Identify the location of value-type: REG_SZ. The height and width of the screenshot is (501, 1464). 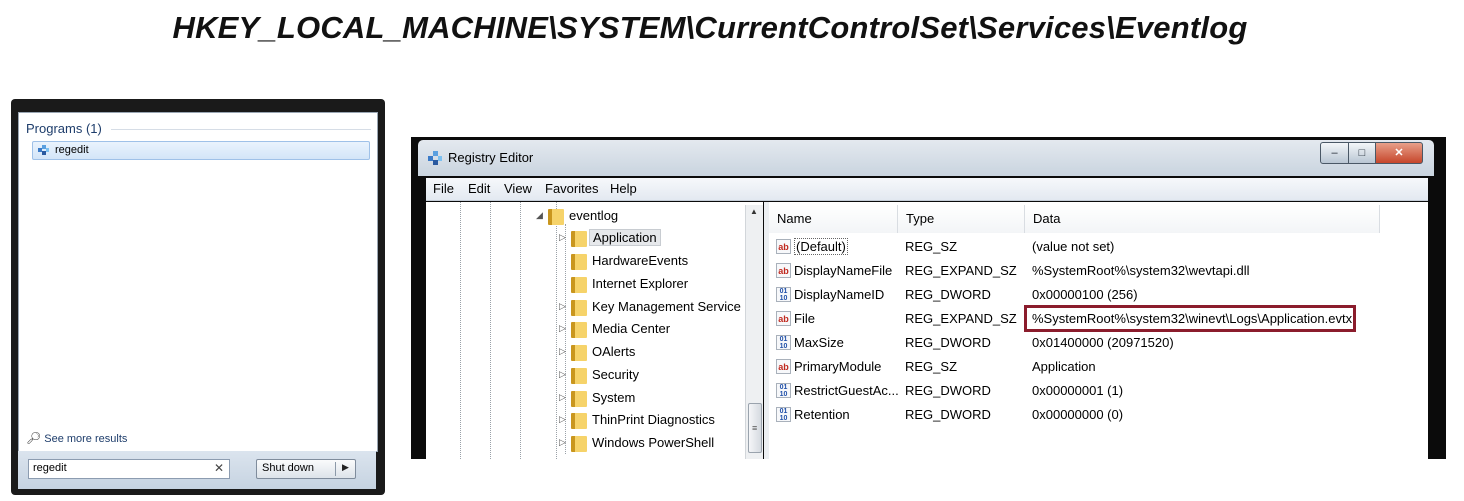
(931, 366).